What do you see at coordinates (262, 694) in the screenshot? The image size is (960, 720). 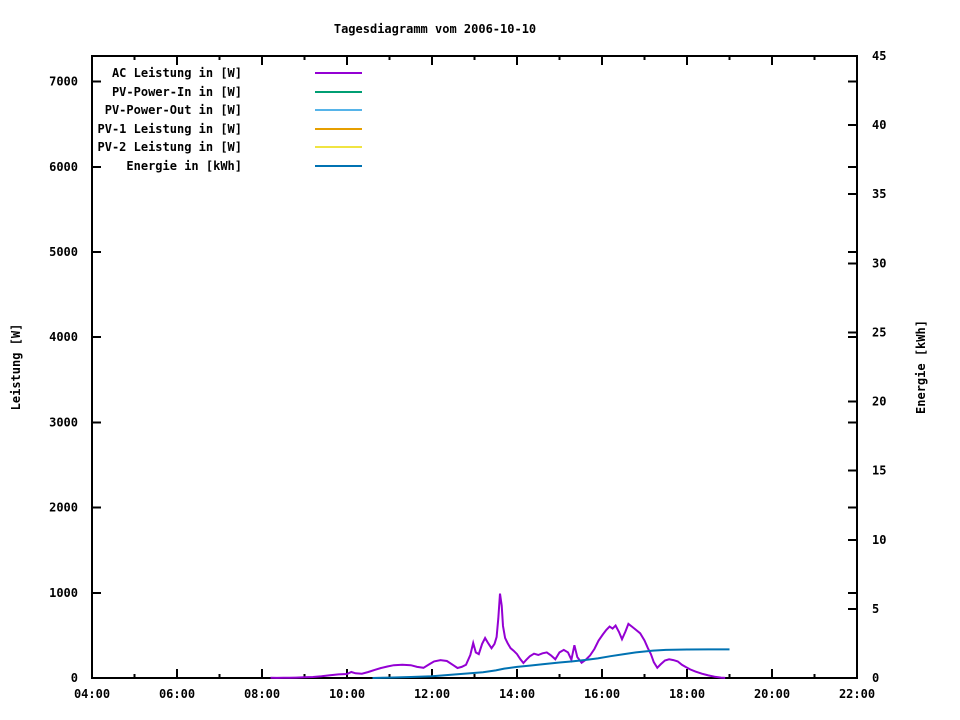 I see `x-tick-label: 08:00` at bounding box center [262, 694].